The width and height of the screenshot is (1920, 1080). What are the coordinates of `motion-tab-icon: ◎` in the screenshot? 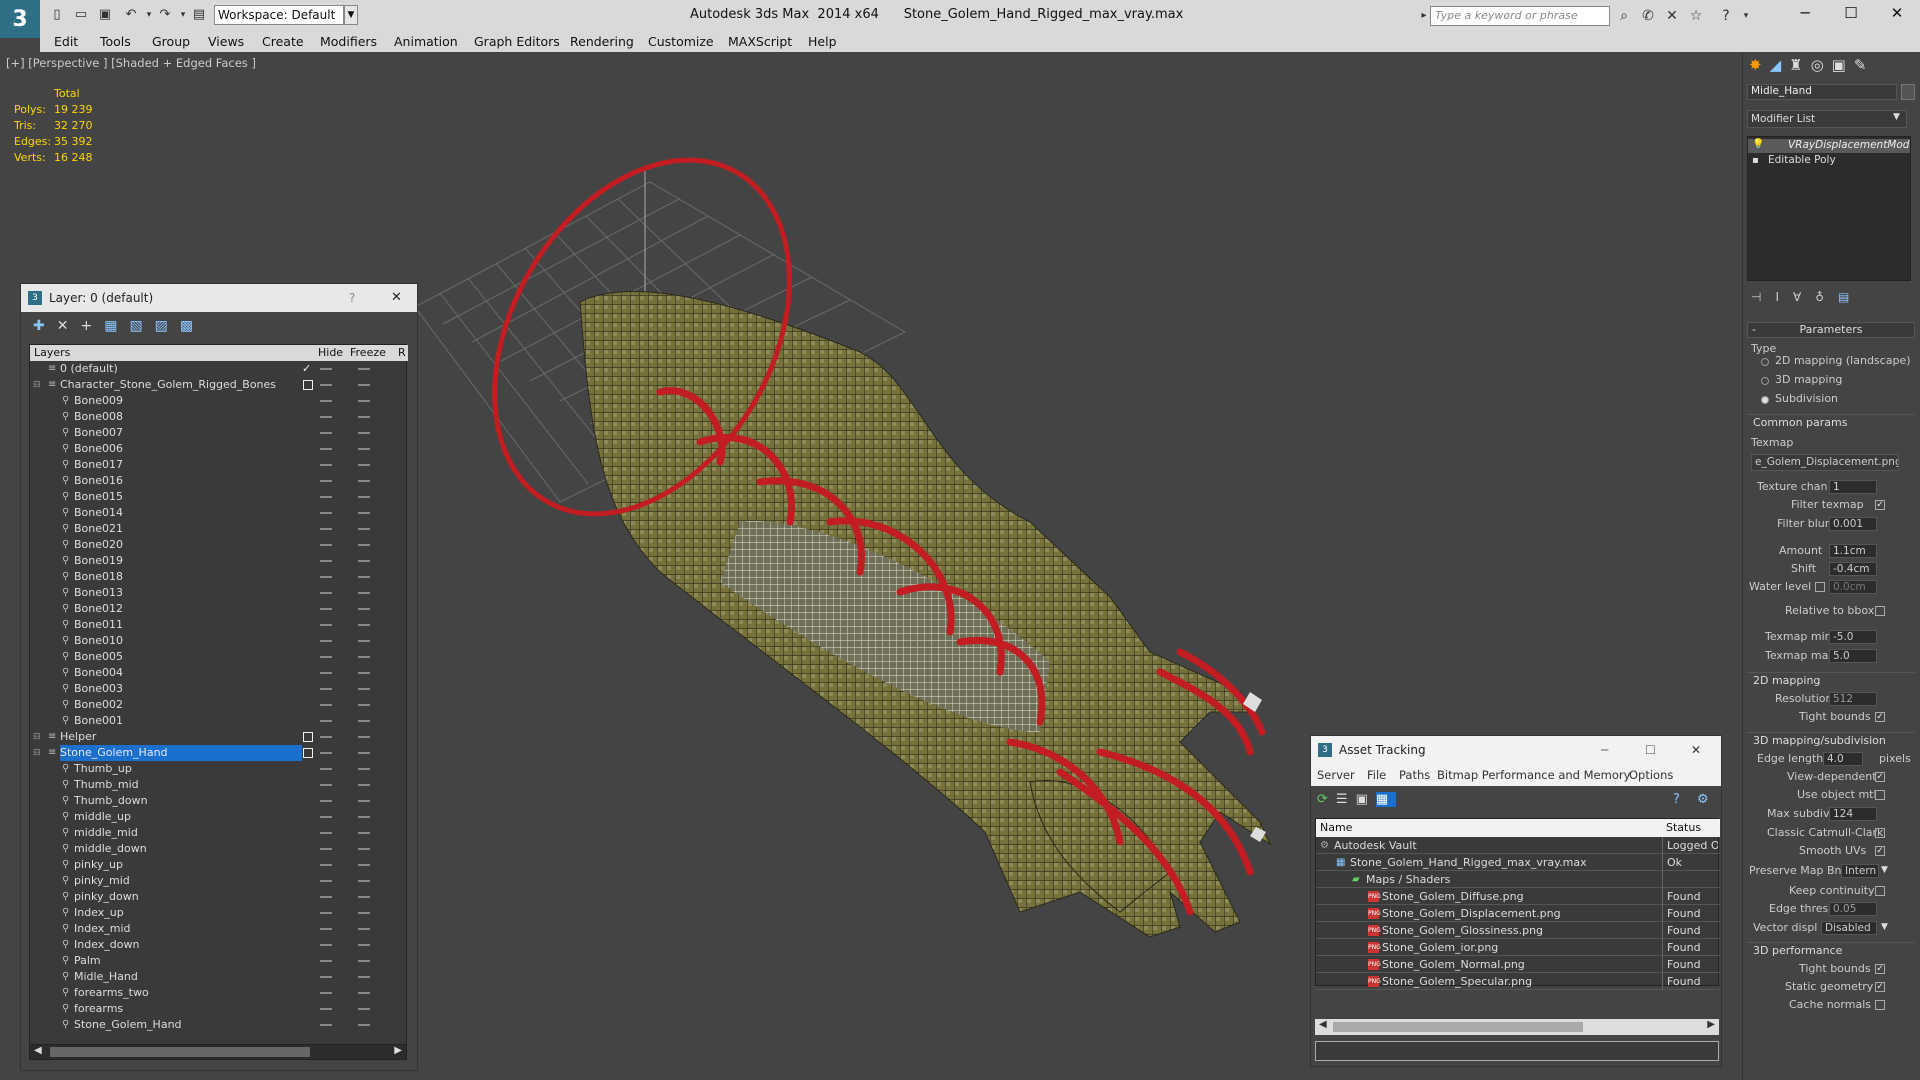 It's located at (1821, 65).